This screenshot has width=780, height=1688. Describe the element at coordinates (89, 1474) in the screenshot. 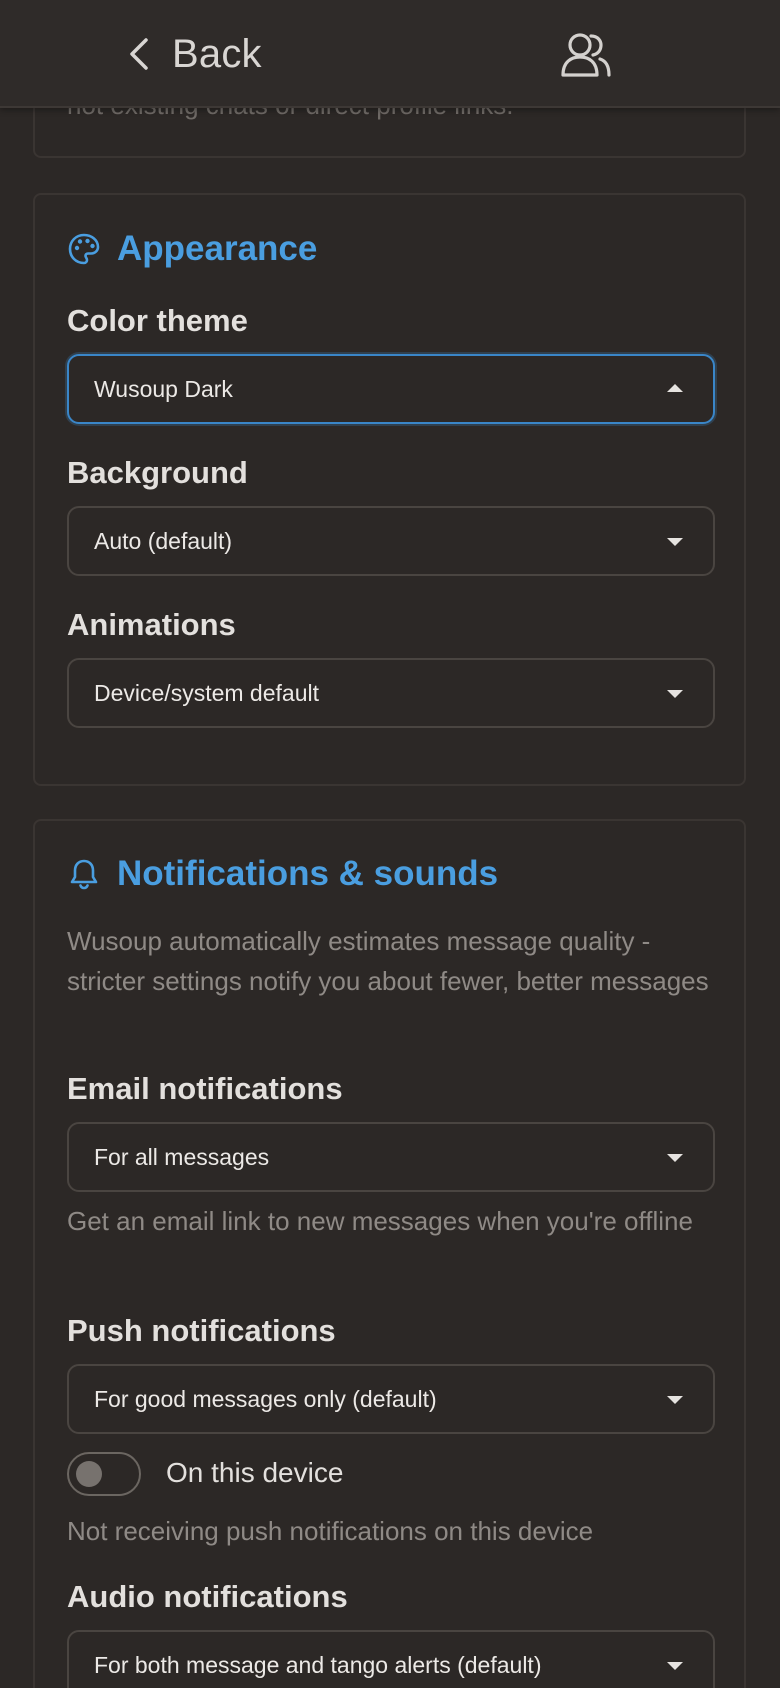

I see `toggle-knob` at that location.